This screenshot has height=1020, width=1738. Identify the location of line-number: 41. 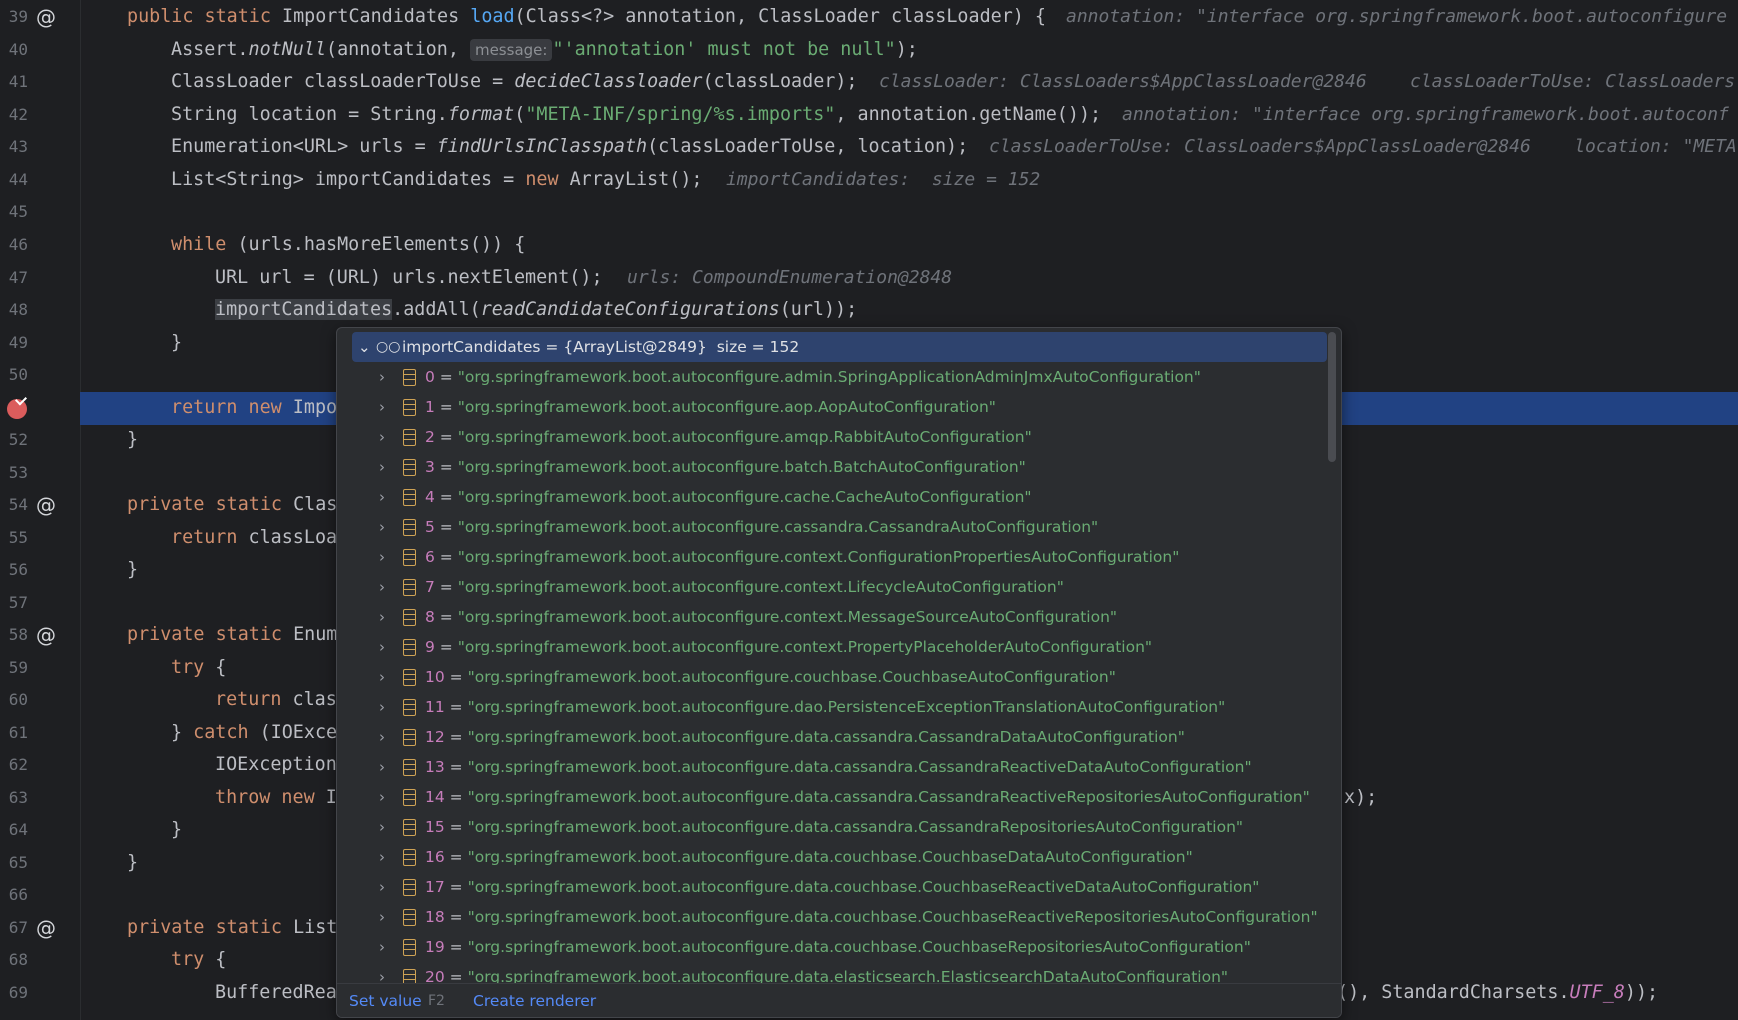
(18, 81).